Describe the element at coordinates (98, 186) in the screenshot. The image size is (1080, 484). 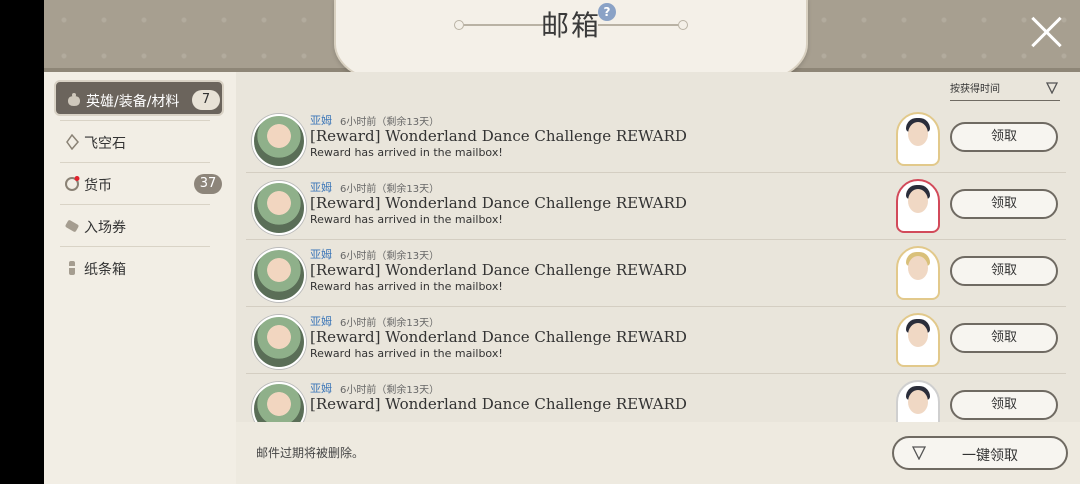
I see `sidebar-item-label: 货币` at that location.